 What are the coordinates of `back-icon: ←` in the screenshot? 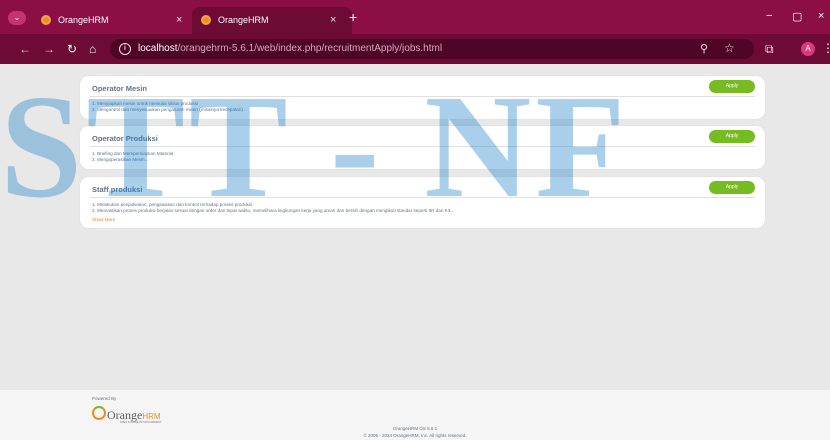 It's located at (25, 49).